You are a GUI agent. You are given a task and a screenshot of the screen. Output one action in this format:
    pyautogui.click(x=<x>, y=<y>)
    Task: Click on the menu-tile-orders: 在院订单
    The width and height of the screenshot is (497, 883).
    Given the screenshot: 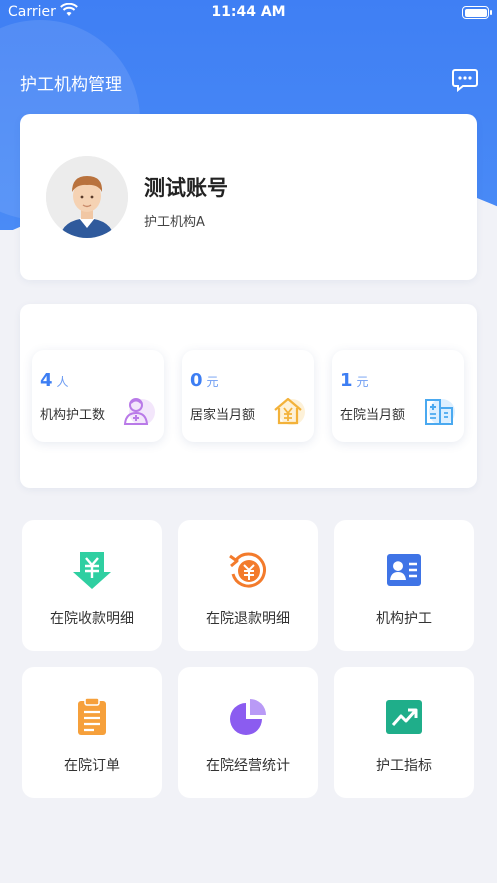 What is the action you would take?
    pyautogui.click(x=92, y=732)
    